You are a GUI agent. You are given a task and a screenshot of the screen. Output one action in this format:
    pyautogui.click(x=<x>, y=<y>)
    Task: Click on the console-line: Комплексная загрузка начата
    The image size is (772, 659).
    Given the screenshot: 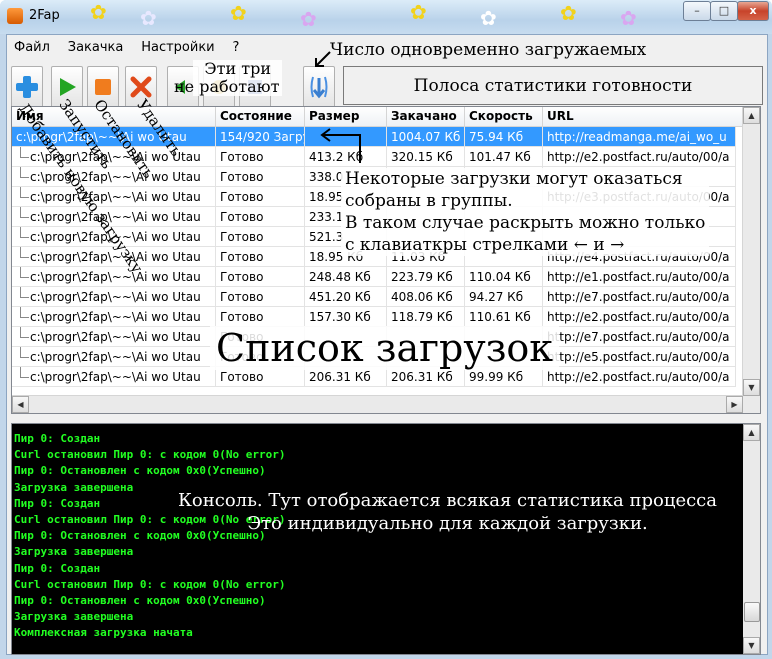 What is the action you would take?
    pyautogui.click(x=103, y=633)
    